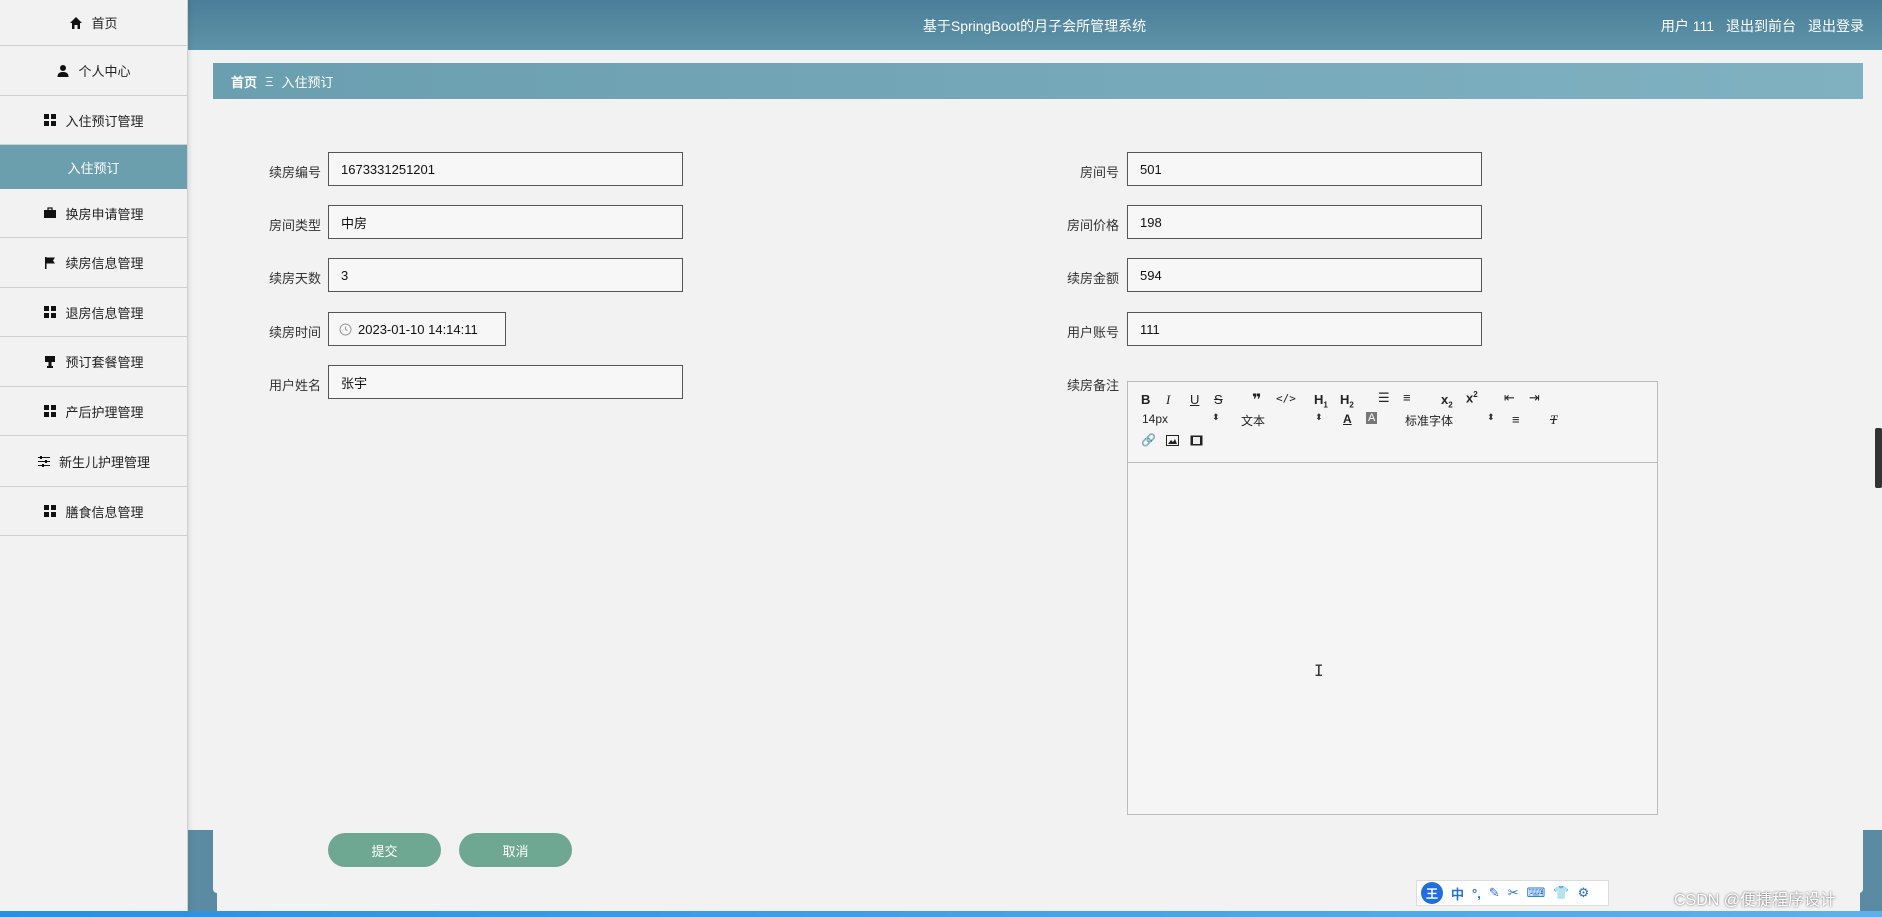 Image resolution: width=1882 pixels, height=917 pixels. Describe the element at coordinates (1034, 26) in the screenshot. I see `app-title: 基于SpringBoot的月子会所管理系统` at that location.